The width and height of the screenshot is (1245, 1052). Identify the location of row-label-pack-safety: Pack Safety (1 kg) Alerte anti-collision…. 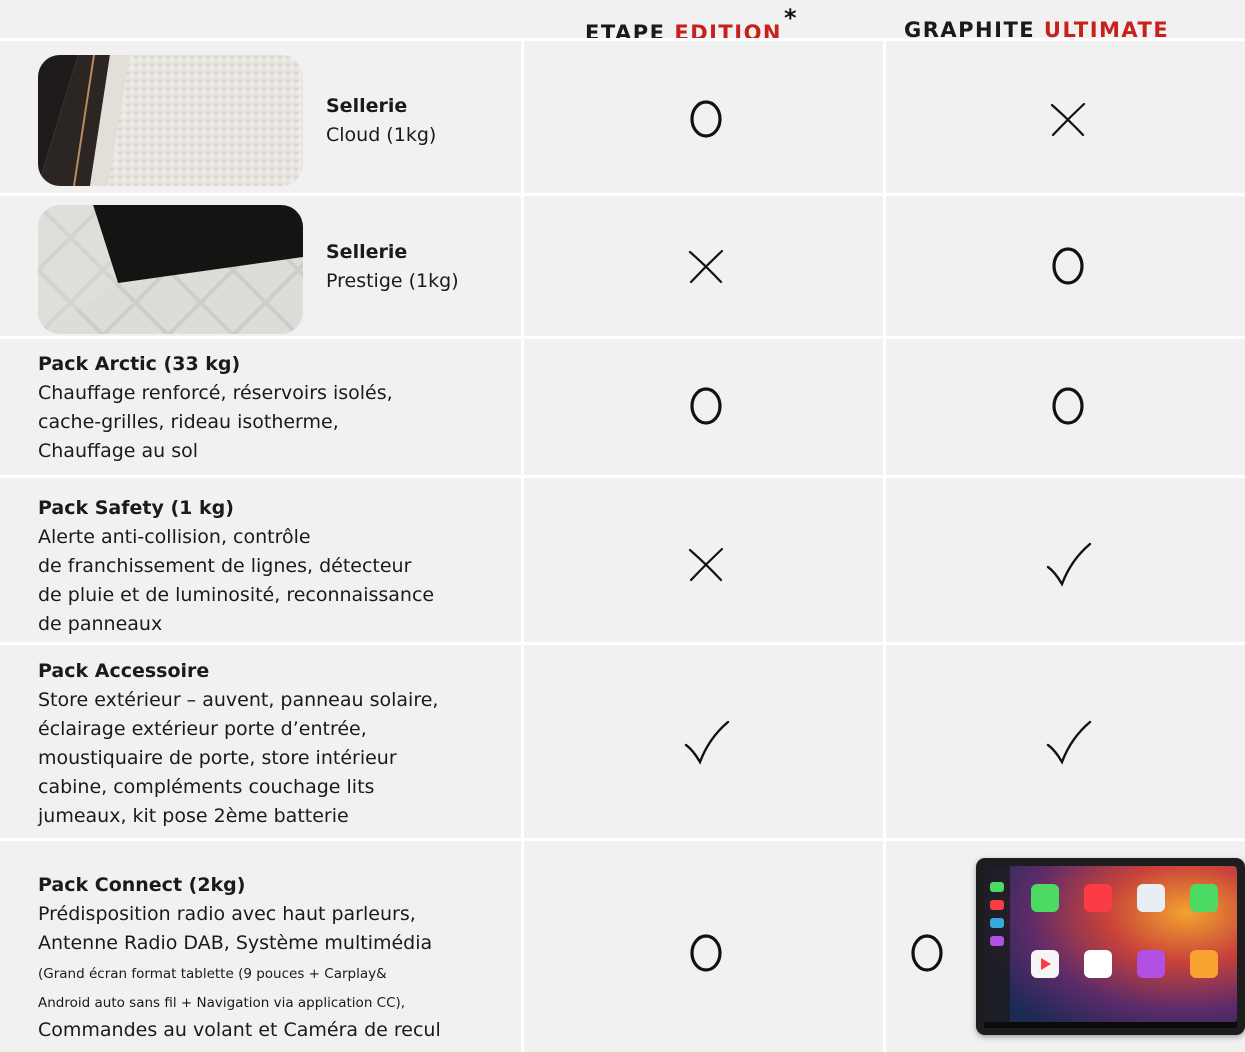
(236, 566).